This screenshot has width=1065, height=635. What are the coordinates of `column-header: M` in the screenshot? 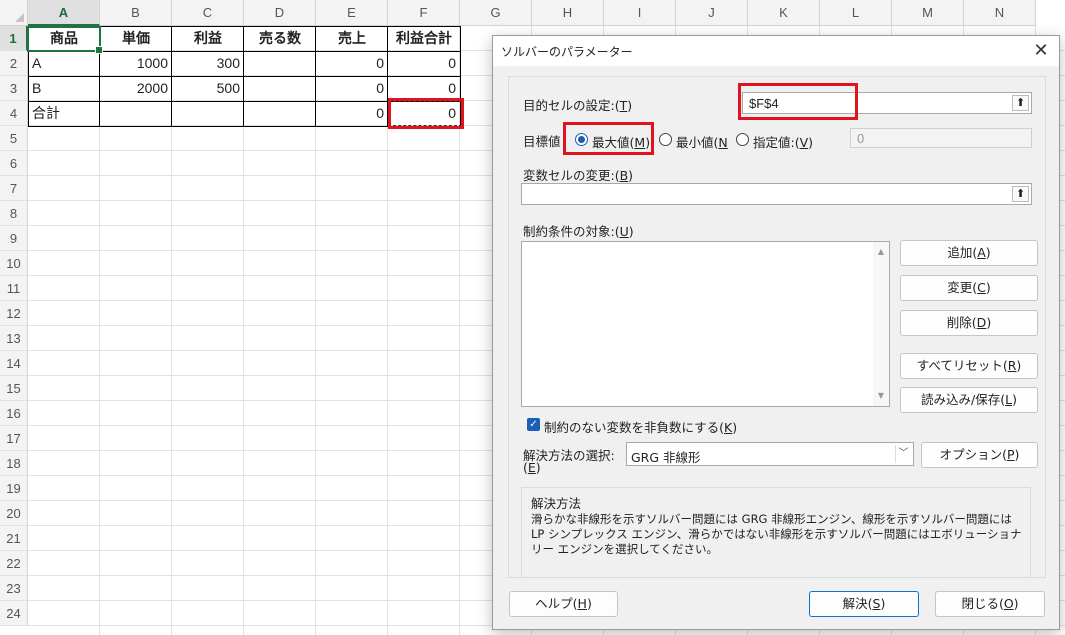 It's located at (928, 13).